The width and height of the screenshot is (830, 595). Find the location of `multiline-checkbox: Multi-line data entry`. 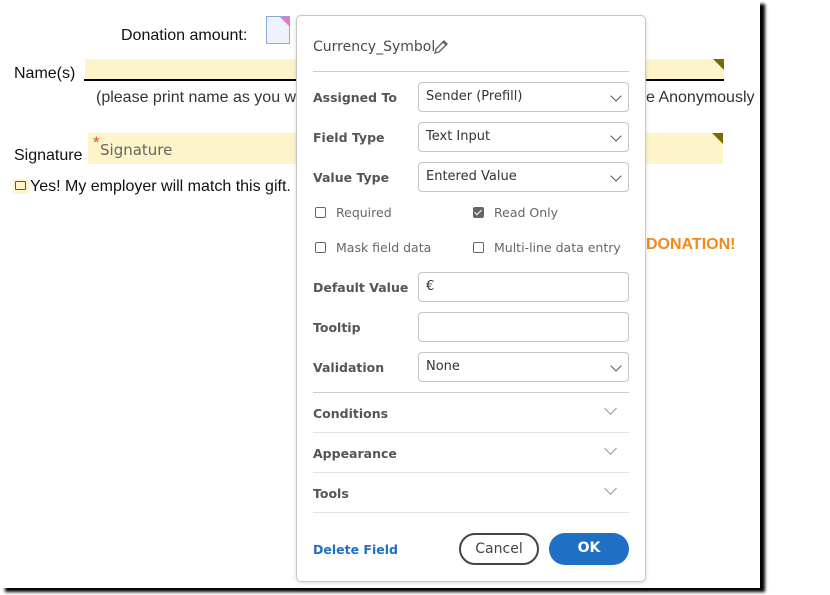

multiline-checkbox: Multi-line data entry is located at coordinates (547, 247).